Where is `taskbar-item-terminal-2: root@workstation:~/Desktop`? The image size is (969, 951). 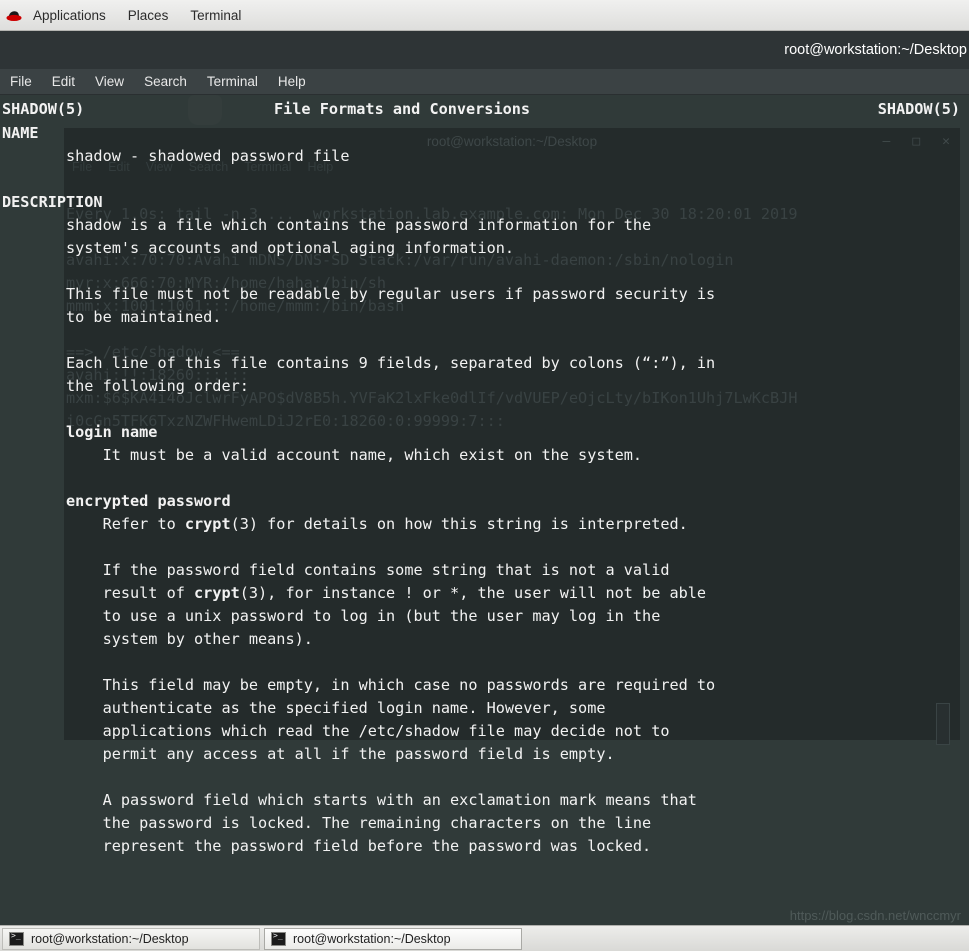
taskbar-item-terminal-2: root@workstation:~/Desktop is located at coordinates (393, 938).